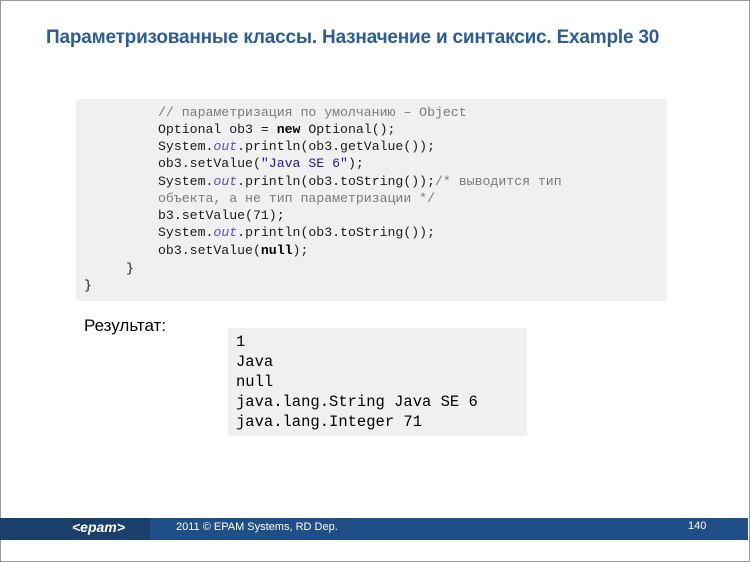  What do you see at coordinates (98, 527) in the screenshot?
I see `epam-logo: <epam>` at bounding box center [98, 527].